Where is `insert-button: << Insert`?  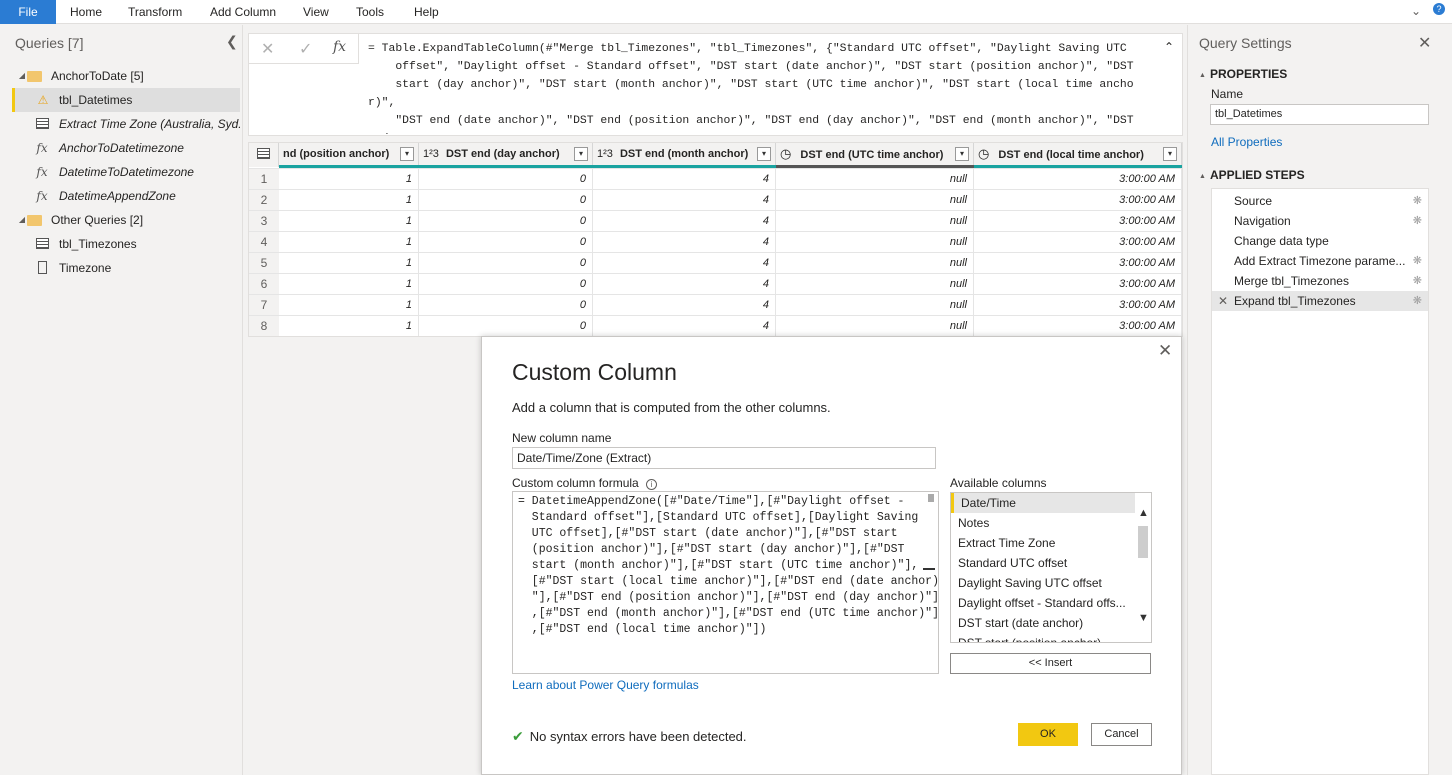 insert-button: << Insert is located at coordinates (1050, 663).